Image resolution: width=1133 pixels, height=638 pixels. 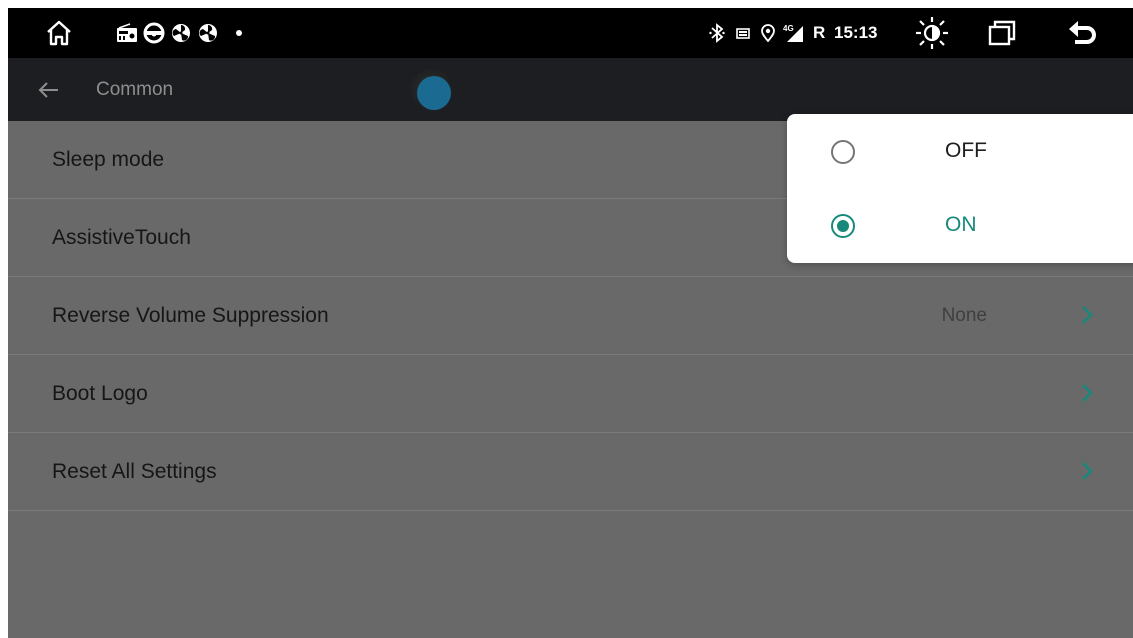 I want to click on bluetooth-icon, so click(x=717, y=33).